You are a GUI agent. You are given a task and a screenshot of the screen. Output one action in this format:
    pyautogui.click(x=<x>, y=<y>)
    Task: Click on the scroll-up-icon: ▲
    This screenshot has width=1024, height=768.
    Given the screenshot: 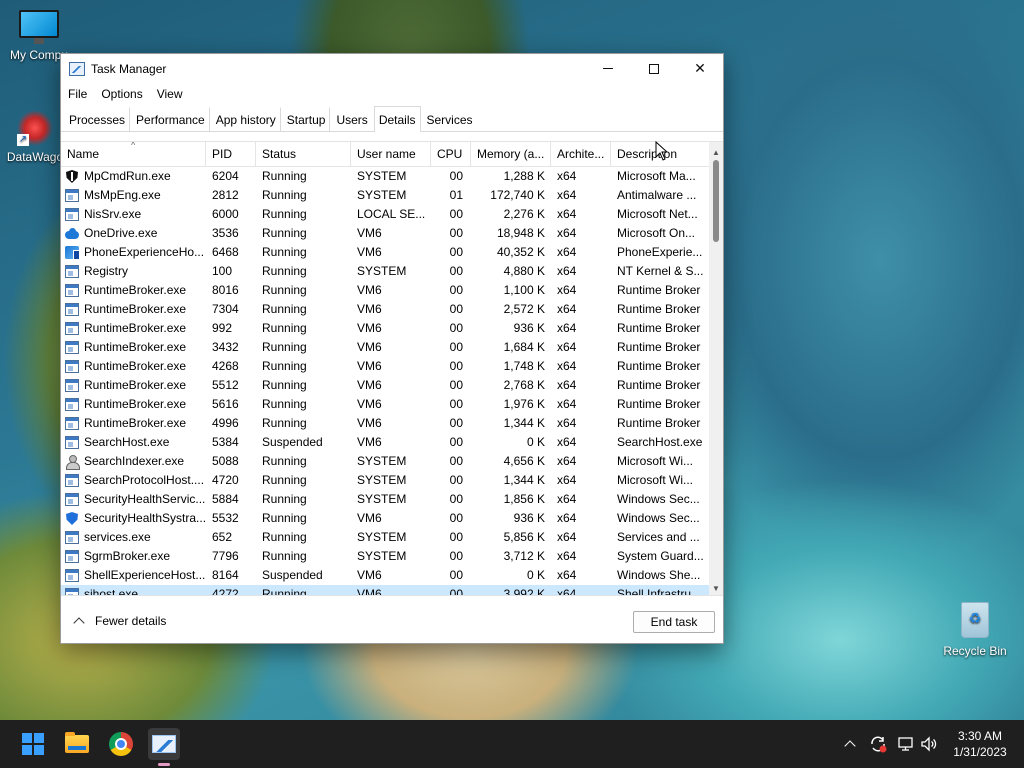 What is the action you would take?
    pyautogui.click(x=716, y=153)
    